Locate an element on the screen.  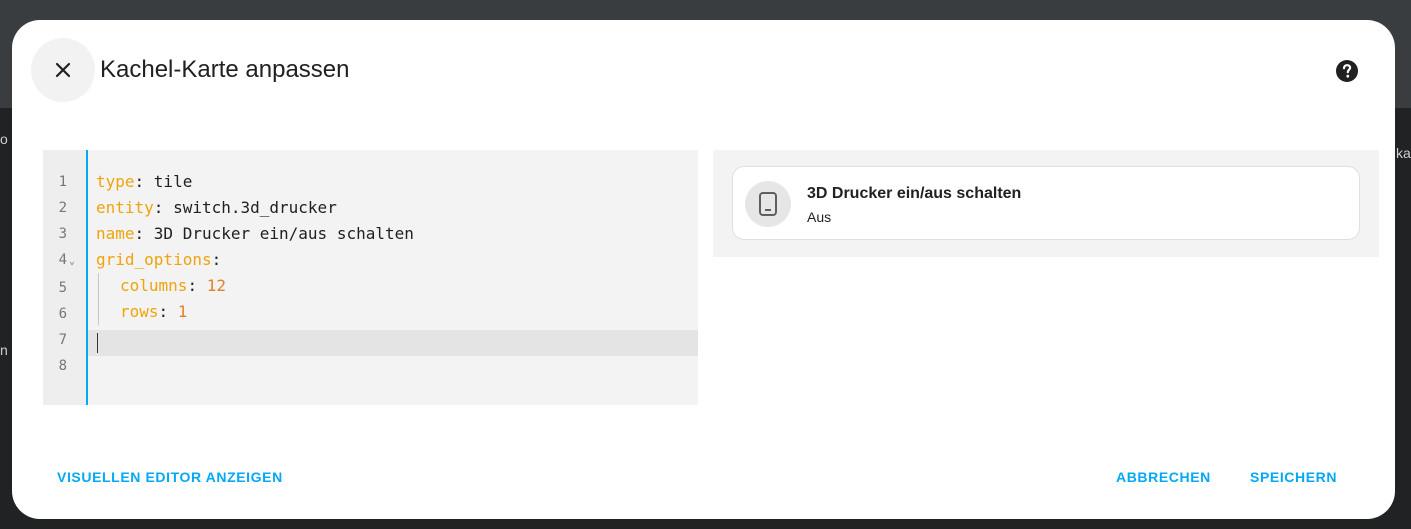
save-button: SPEICHERN is located at coordinates (1293, 477).